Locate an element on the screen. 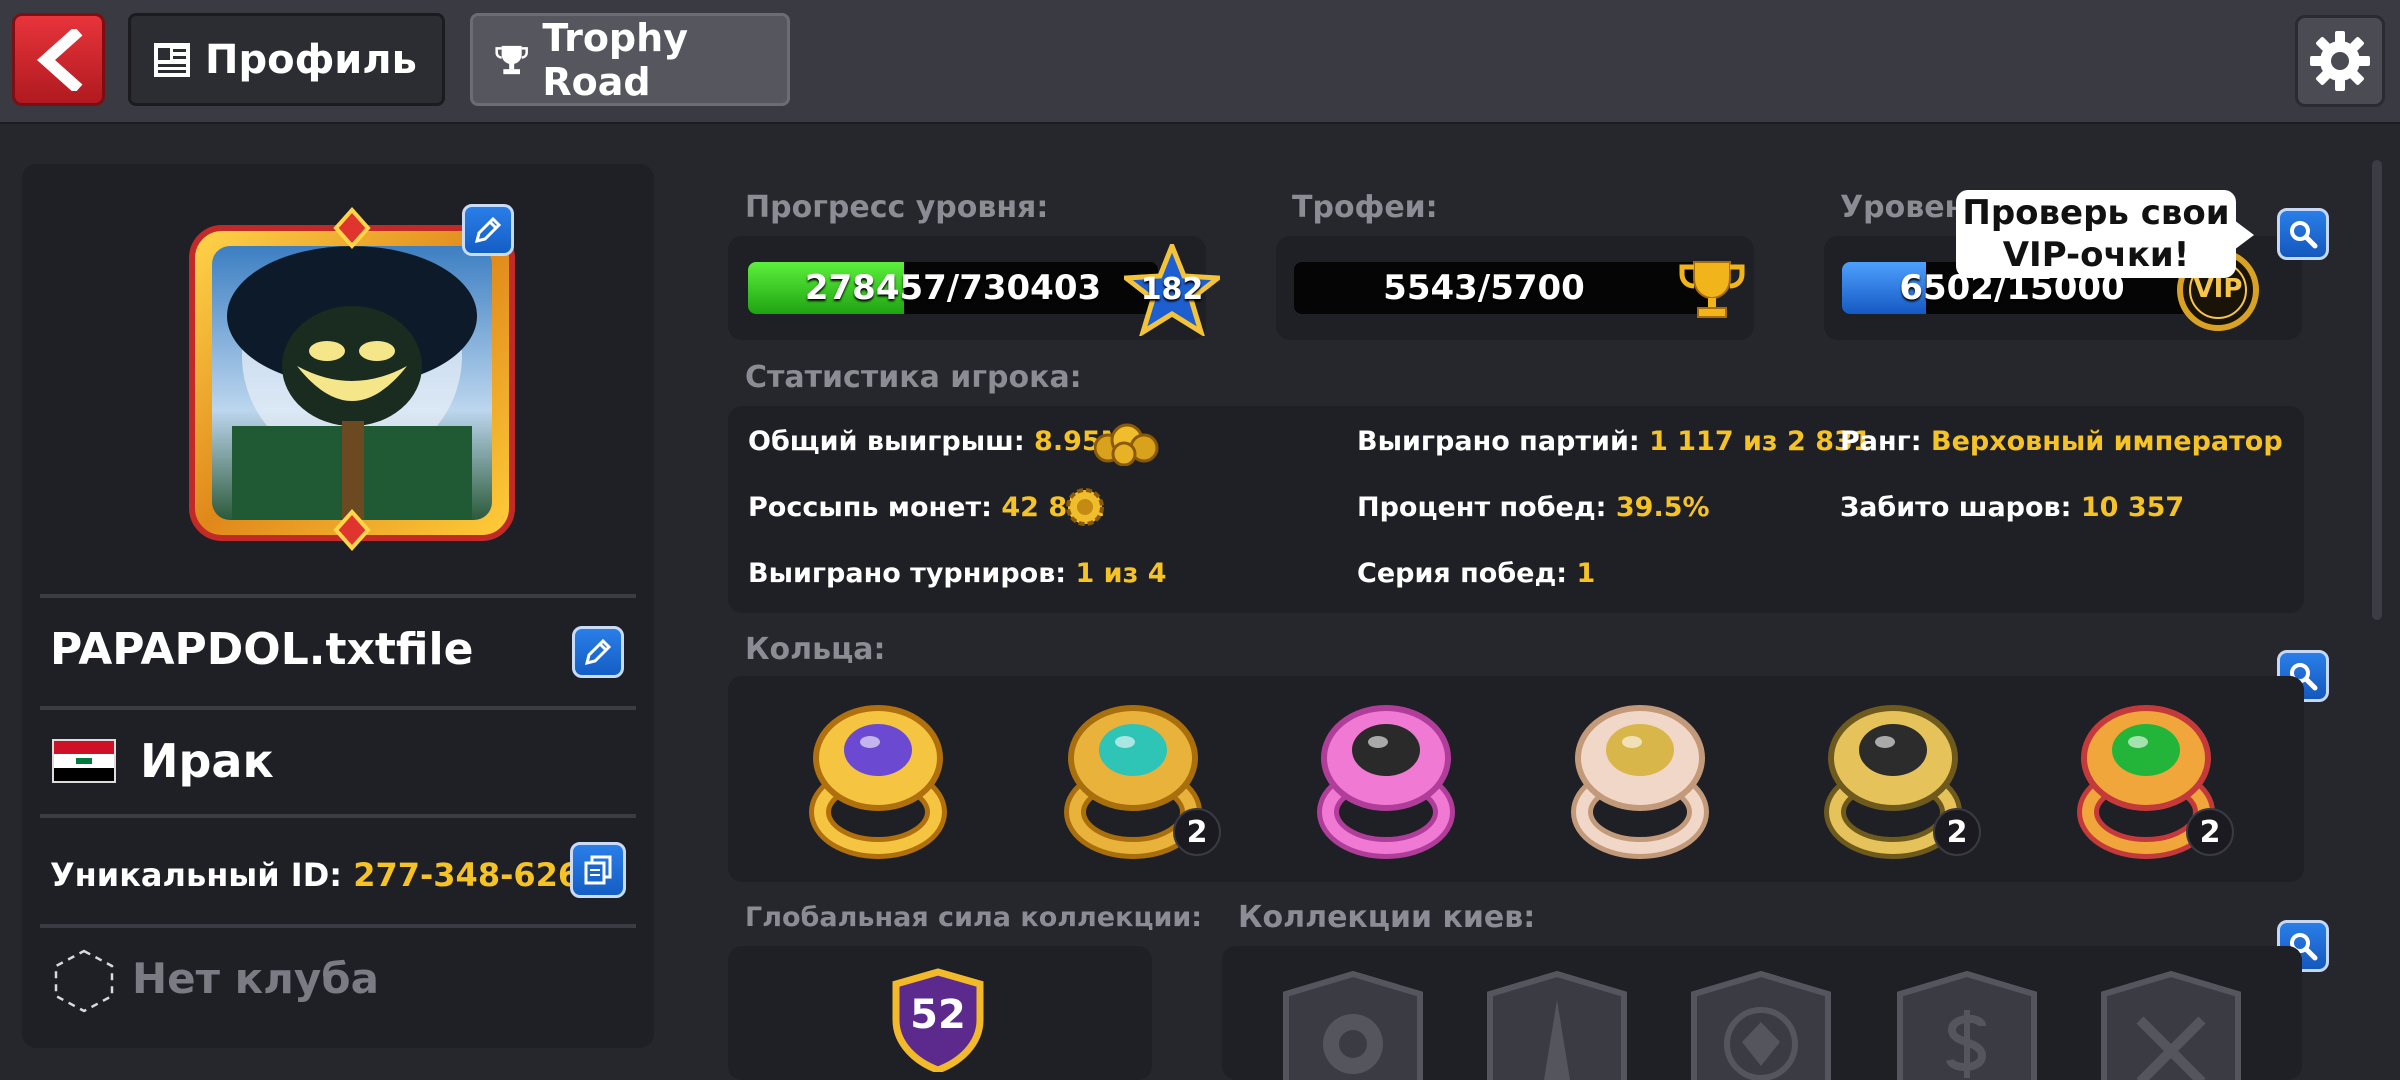 This screenshot has width=2400, height=1080. trophies-card: 5543/5700 is located at coordinates (1515, 288).